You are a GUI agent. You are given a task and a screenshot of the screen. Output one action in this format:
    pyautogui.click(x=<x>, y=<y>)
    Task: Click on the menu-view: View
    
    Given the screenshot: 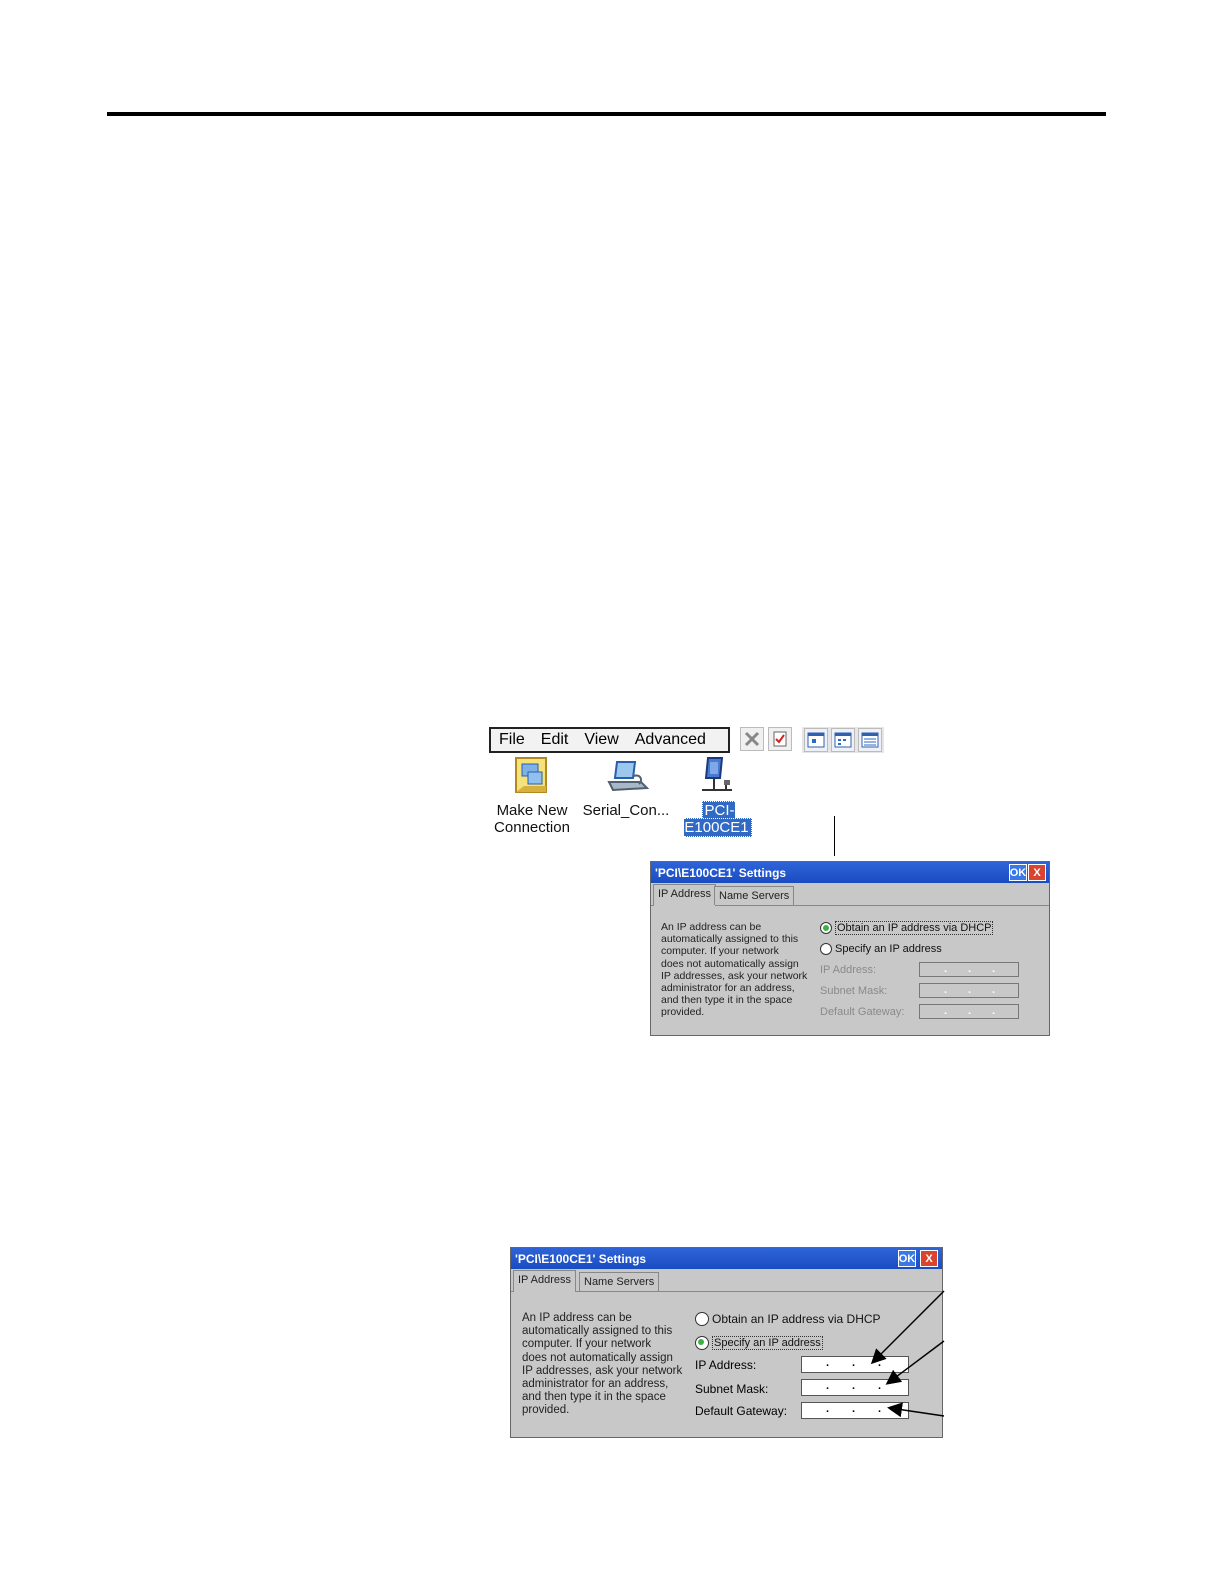 What is the action you would take?
    pyautogui.click(x=601, y=740)
    